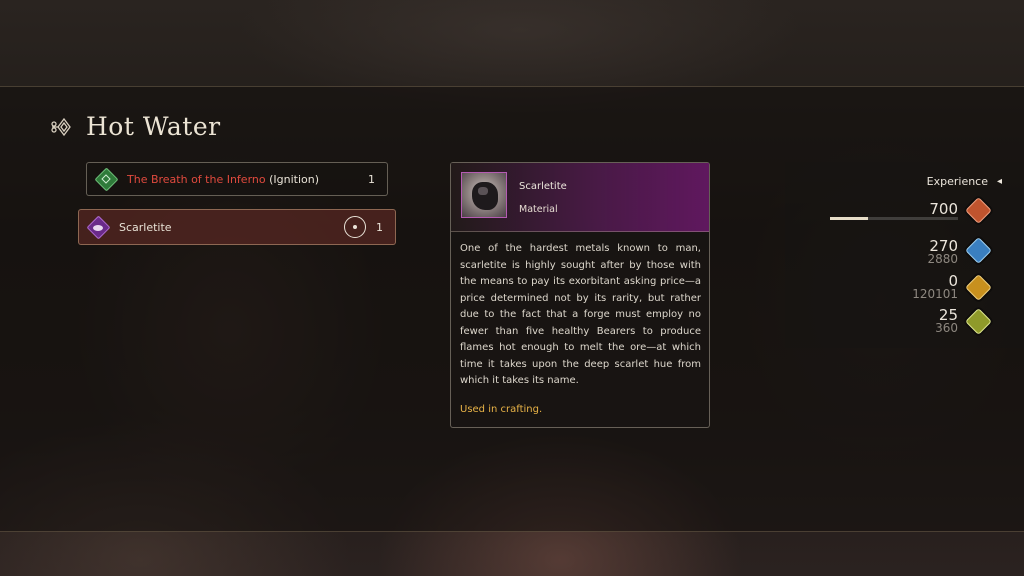  What do you see at coordinates (98, 227) in the screenshot?
I see `purple-diamond-icon` at bounding box center [98, 227].